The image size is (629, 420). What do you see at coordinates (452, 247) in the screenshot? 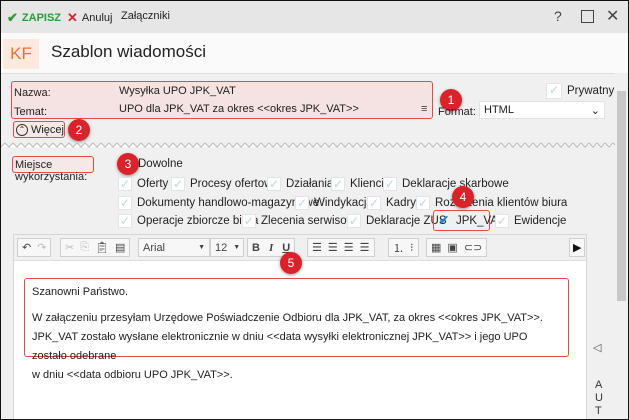
I see `image-icon: ▣` at bounding box center [452, 247].